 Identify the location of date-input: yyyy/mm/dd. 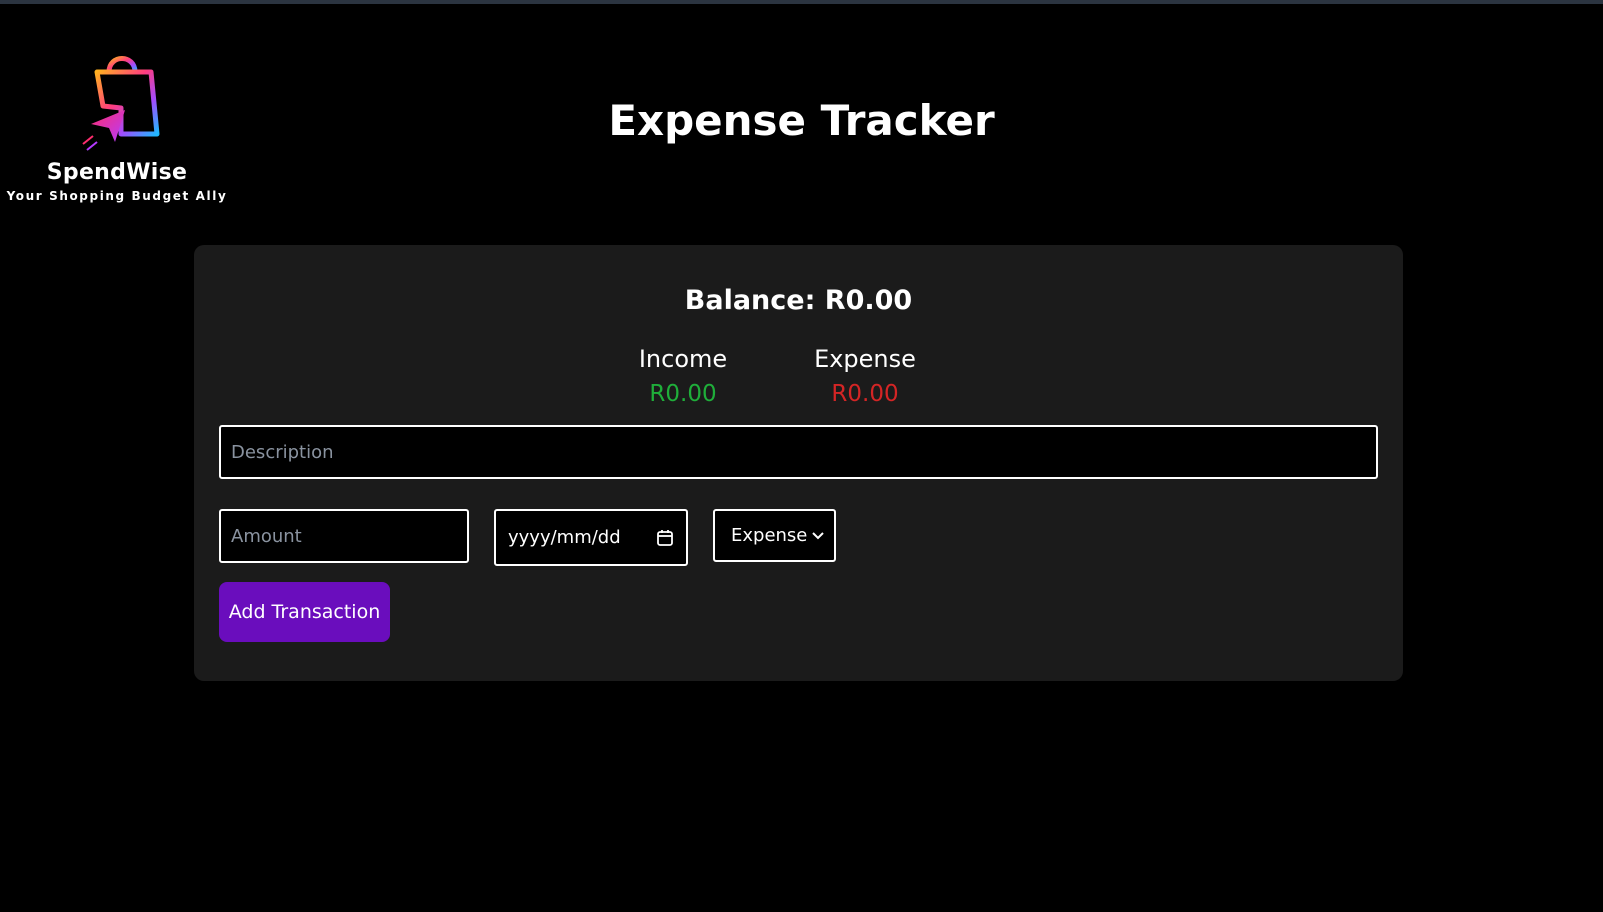
(591, 537).